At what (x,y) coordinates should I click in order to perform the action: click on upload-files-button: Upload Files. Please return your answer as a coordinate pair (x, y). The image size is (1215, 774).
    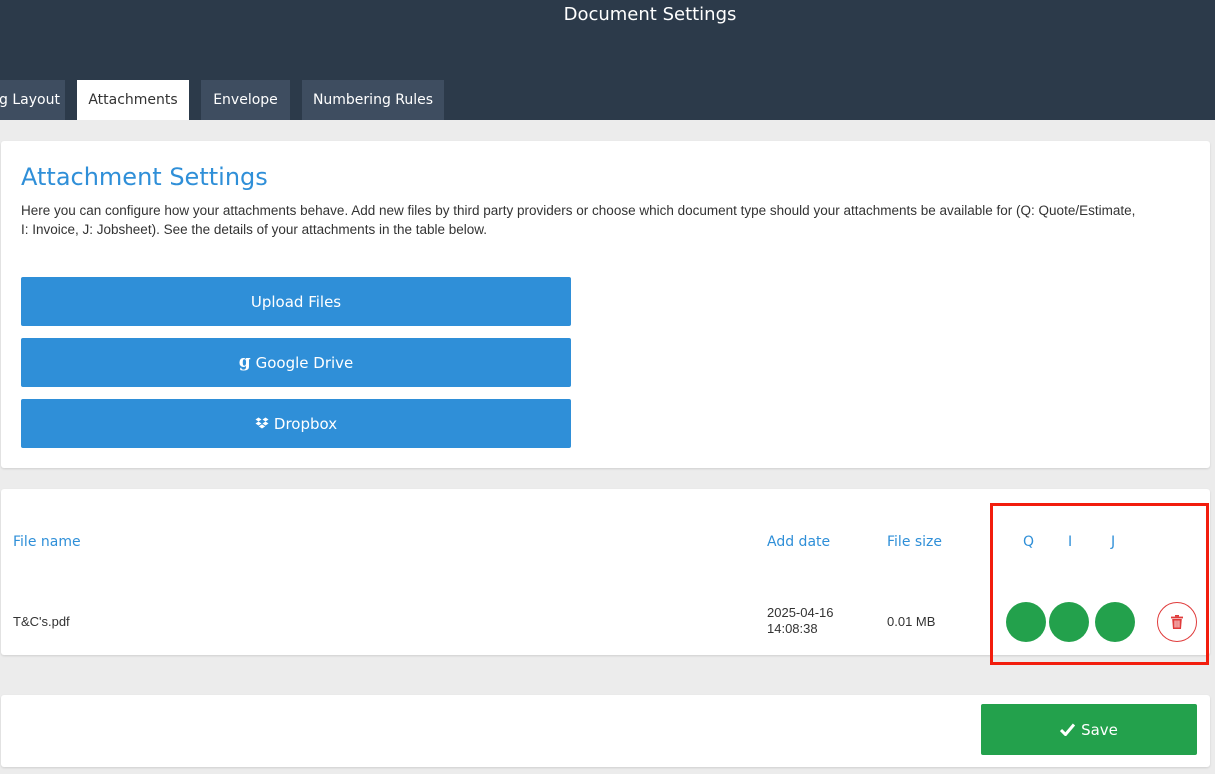
    Looking at the image, I should click on (296, 301).